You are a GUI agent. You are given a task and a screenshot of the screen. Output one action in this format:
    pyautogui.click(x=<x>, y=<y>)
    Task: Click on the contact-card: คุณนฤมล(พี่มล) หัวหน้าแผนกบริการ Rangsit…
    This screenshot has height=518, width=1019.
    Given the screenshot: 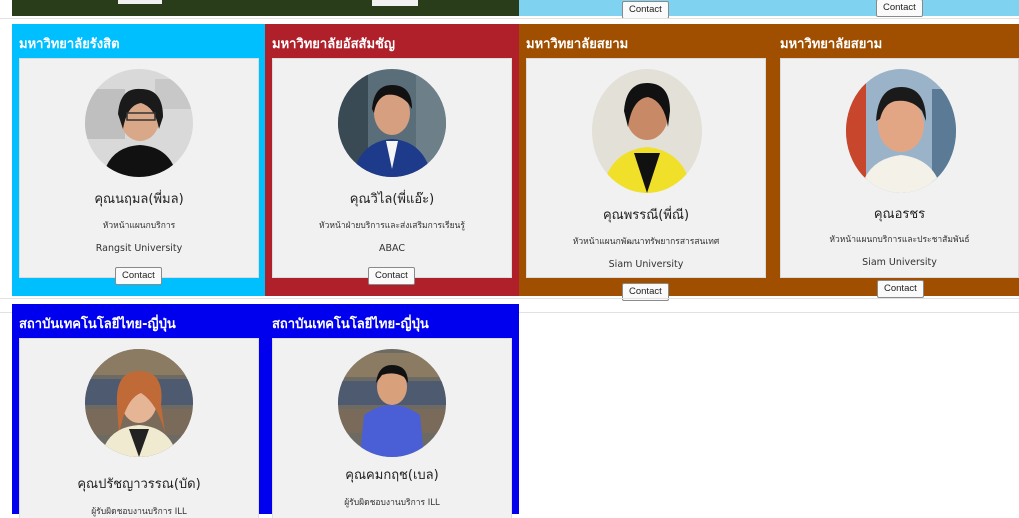 What is the action you would take?
    pyautogui.click(x=139, y=168)
    